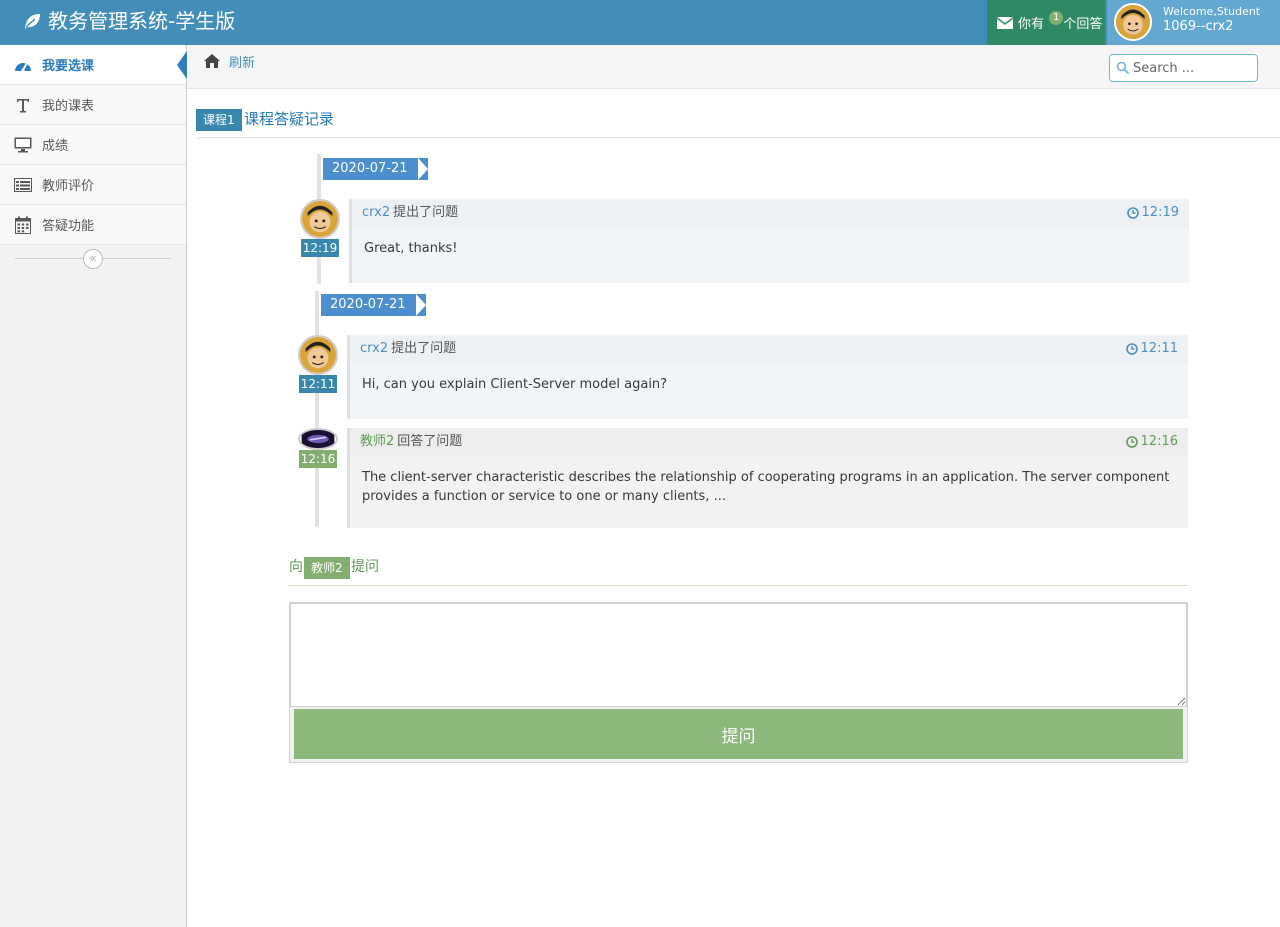  Describe the element at coordinates (219, 120) in the screenshot. I see `course-badge: 课程1` at that location.